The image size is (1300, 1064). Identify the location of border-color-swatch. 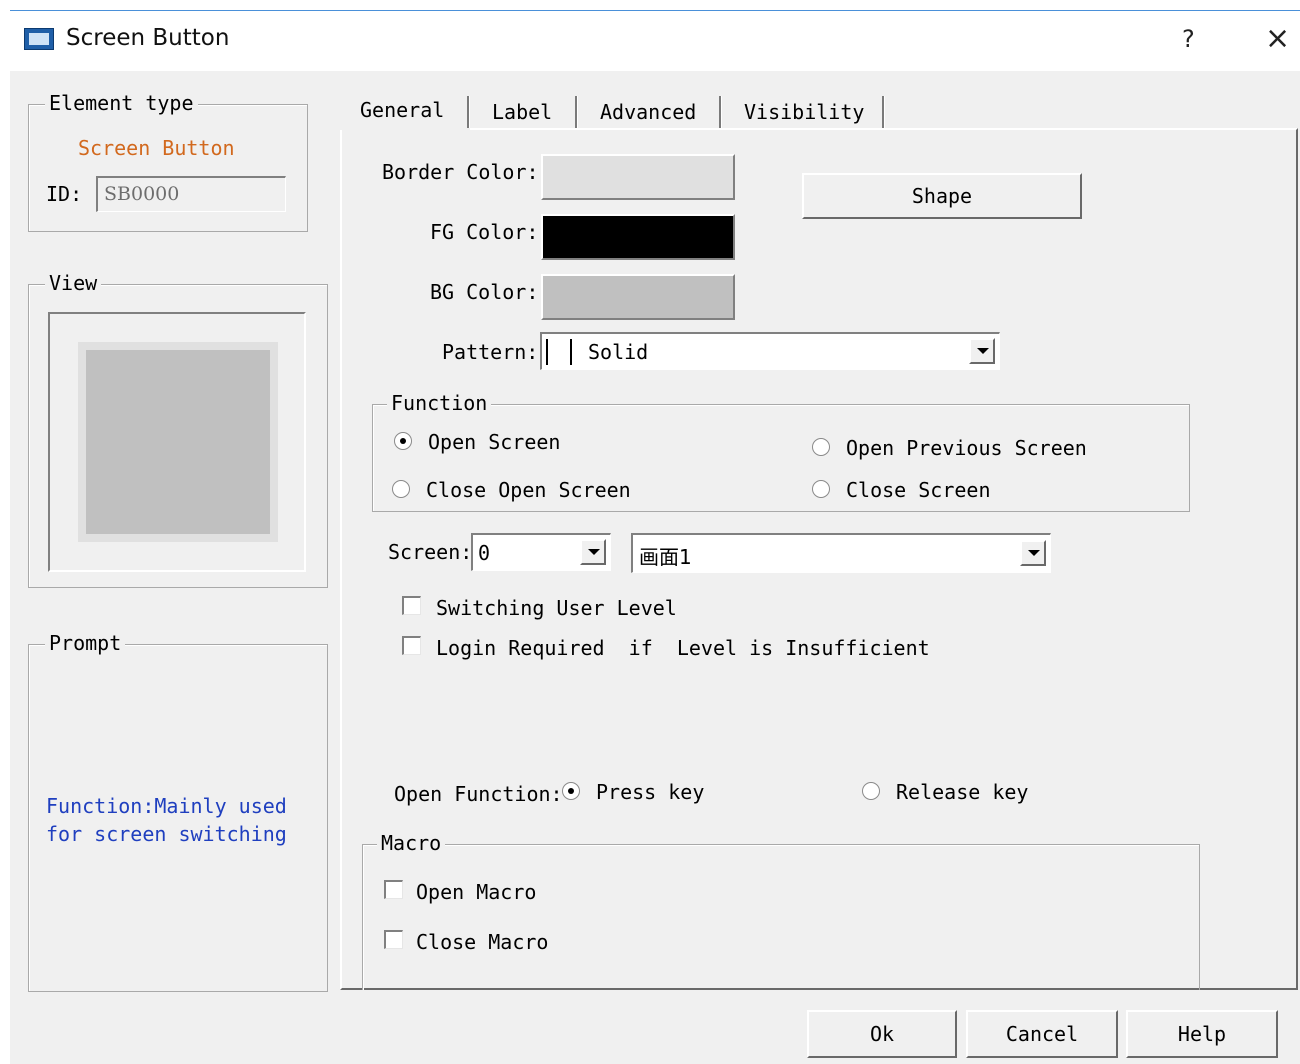
(638, 177).